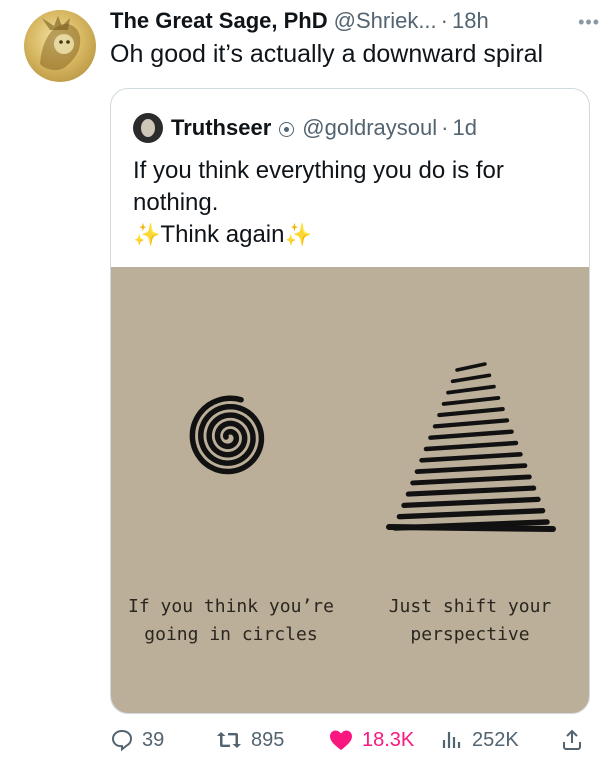 The height and width of the screenshot is (767, 608). What do you see at coordinates (451, 740) in the screenshot?
I see `views-icon` at bounding box center [451, 740].